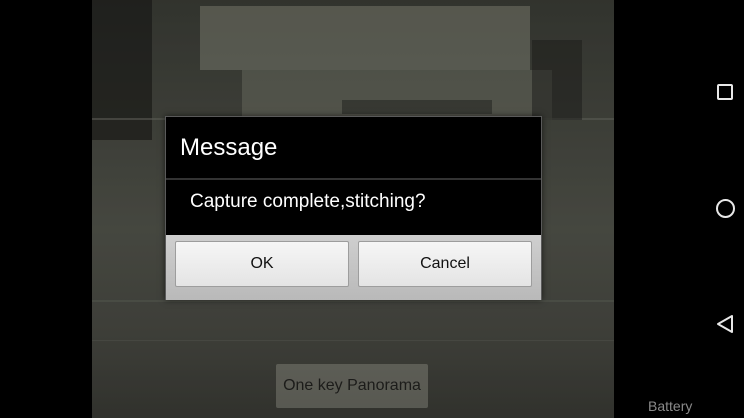 Image resolution: width=744 pixels, height=418 pixels. I want to click on recents-icon, so click(725, 92).